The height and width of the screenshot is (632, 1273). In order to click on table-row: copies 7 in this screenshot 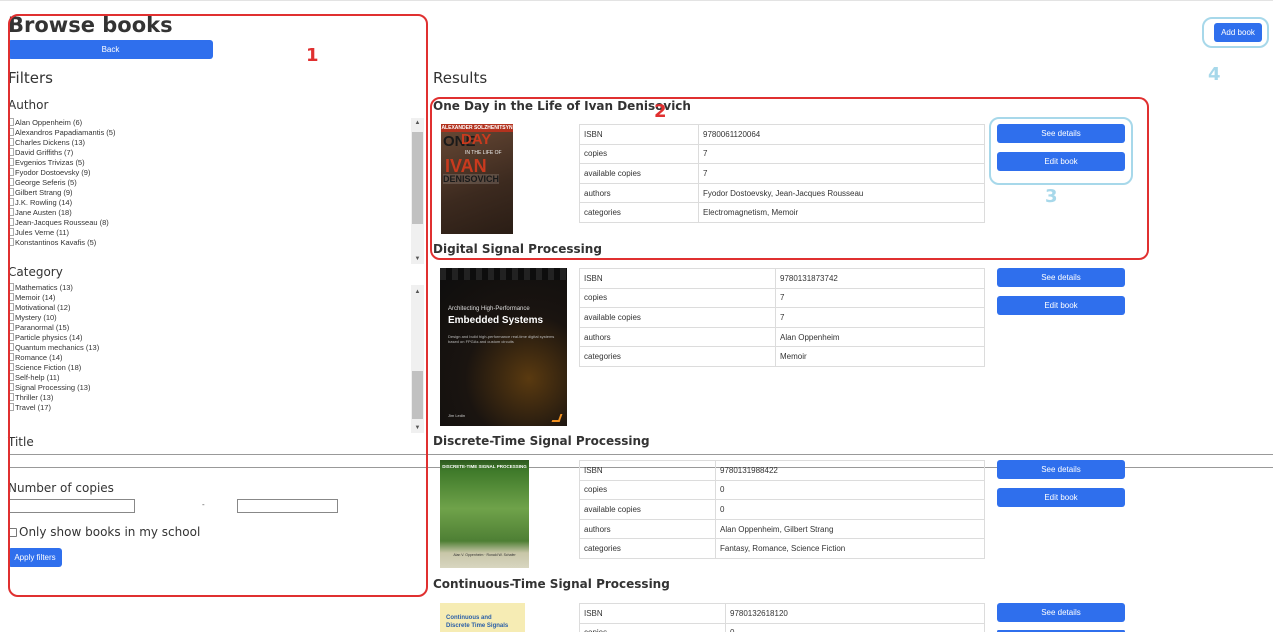, I will do `click(782, 298)`.